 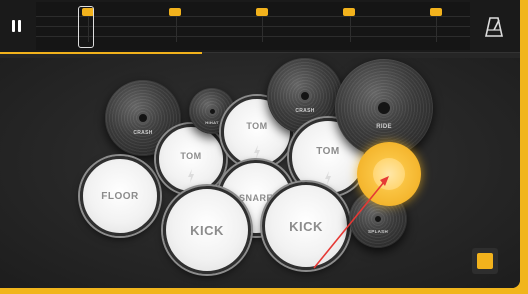 What do you see at coordinates (389, 174) in the screenshot?
I see `pad-active-highlight` at bounding box center [389, 174].